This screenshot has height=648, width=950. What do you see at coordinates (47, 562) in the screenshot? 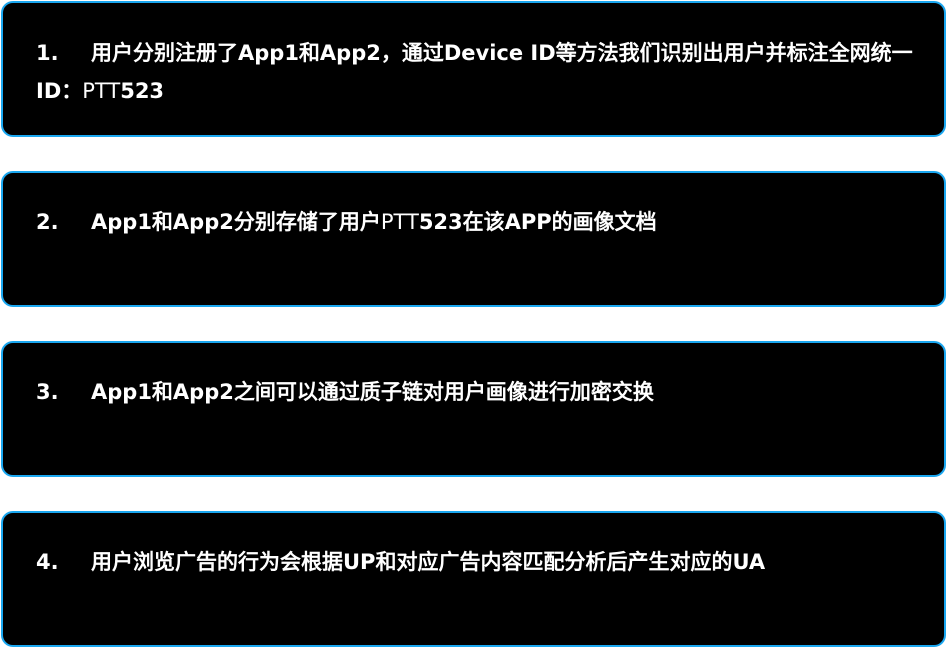
I see `step-number: 4.` at bounding box center [47, 562].